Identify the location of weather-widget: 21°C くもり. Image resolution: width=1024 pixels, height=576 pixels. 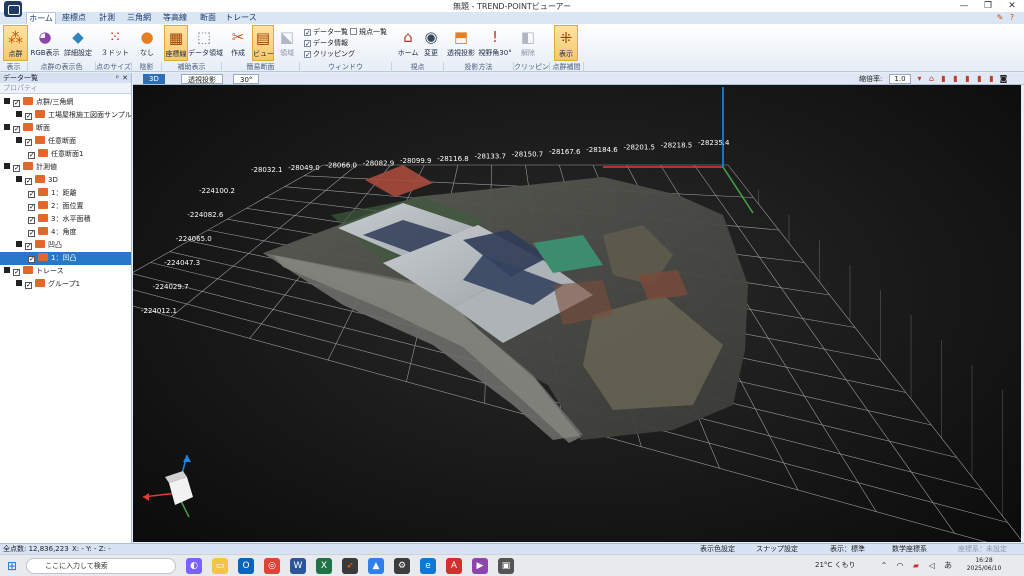
(835, 565).